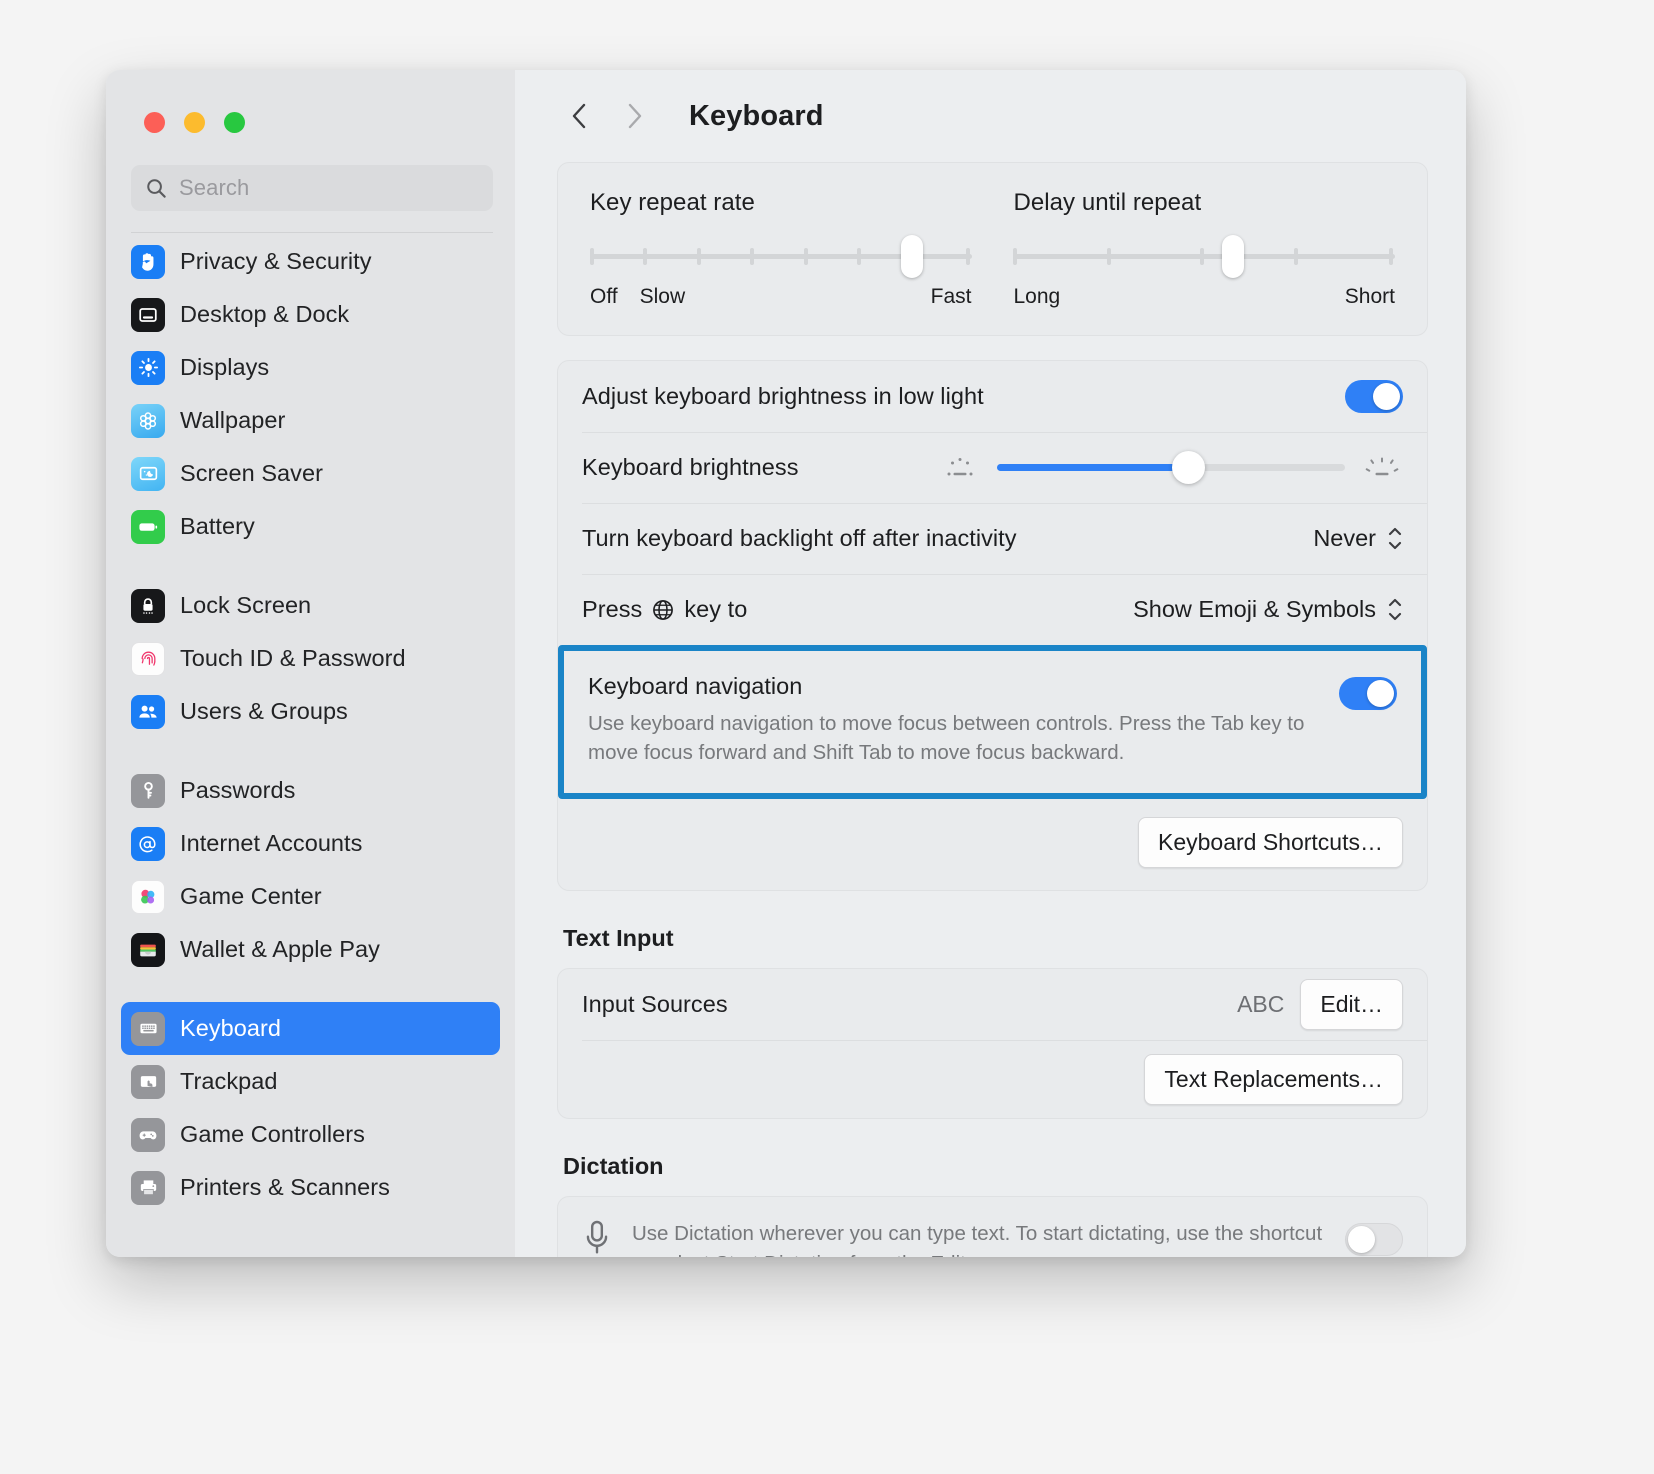  I want to click on row-label: Keyboard brightness, so click(690, 467).